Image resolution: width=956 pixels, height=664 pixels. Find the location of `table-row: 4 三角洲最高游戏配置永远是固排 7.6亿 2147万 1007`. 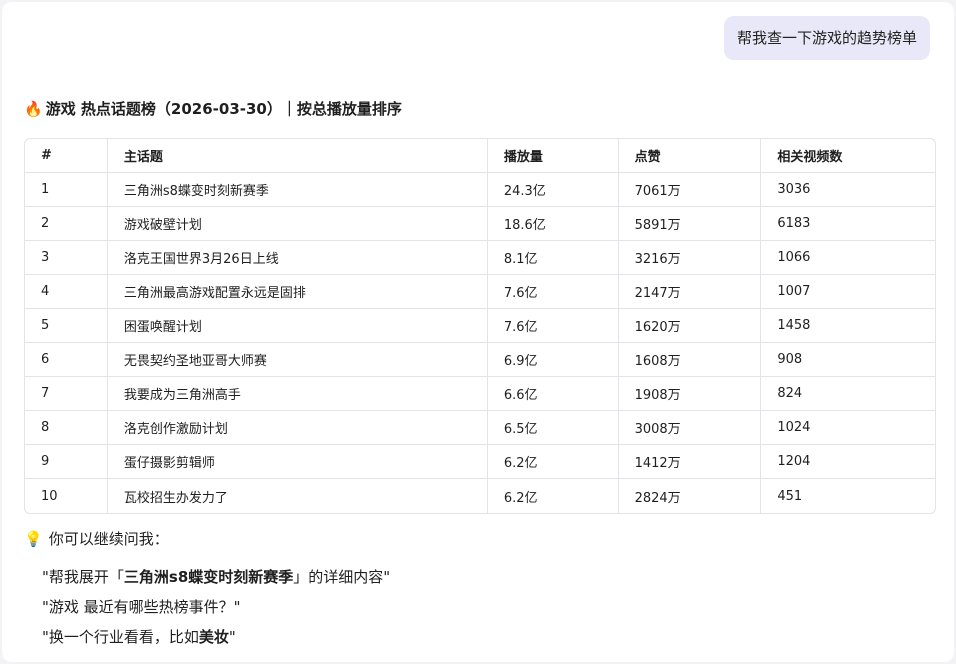

table-row: 4 三角洲最高游戏配置永远是固排 7.6亿 2147万 1007 is located at coordinates (480, 292).